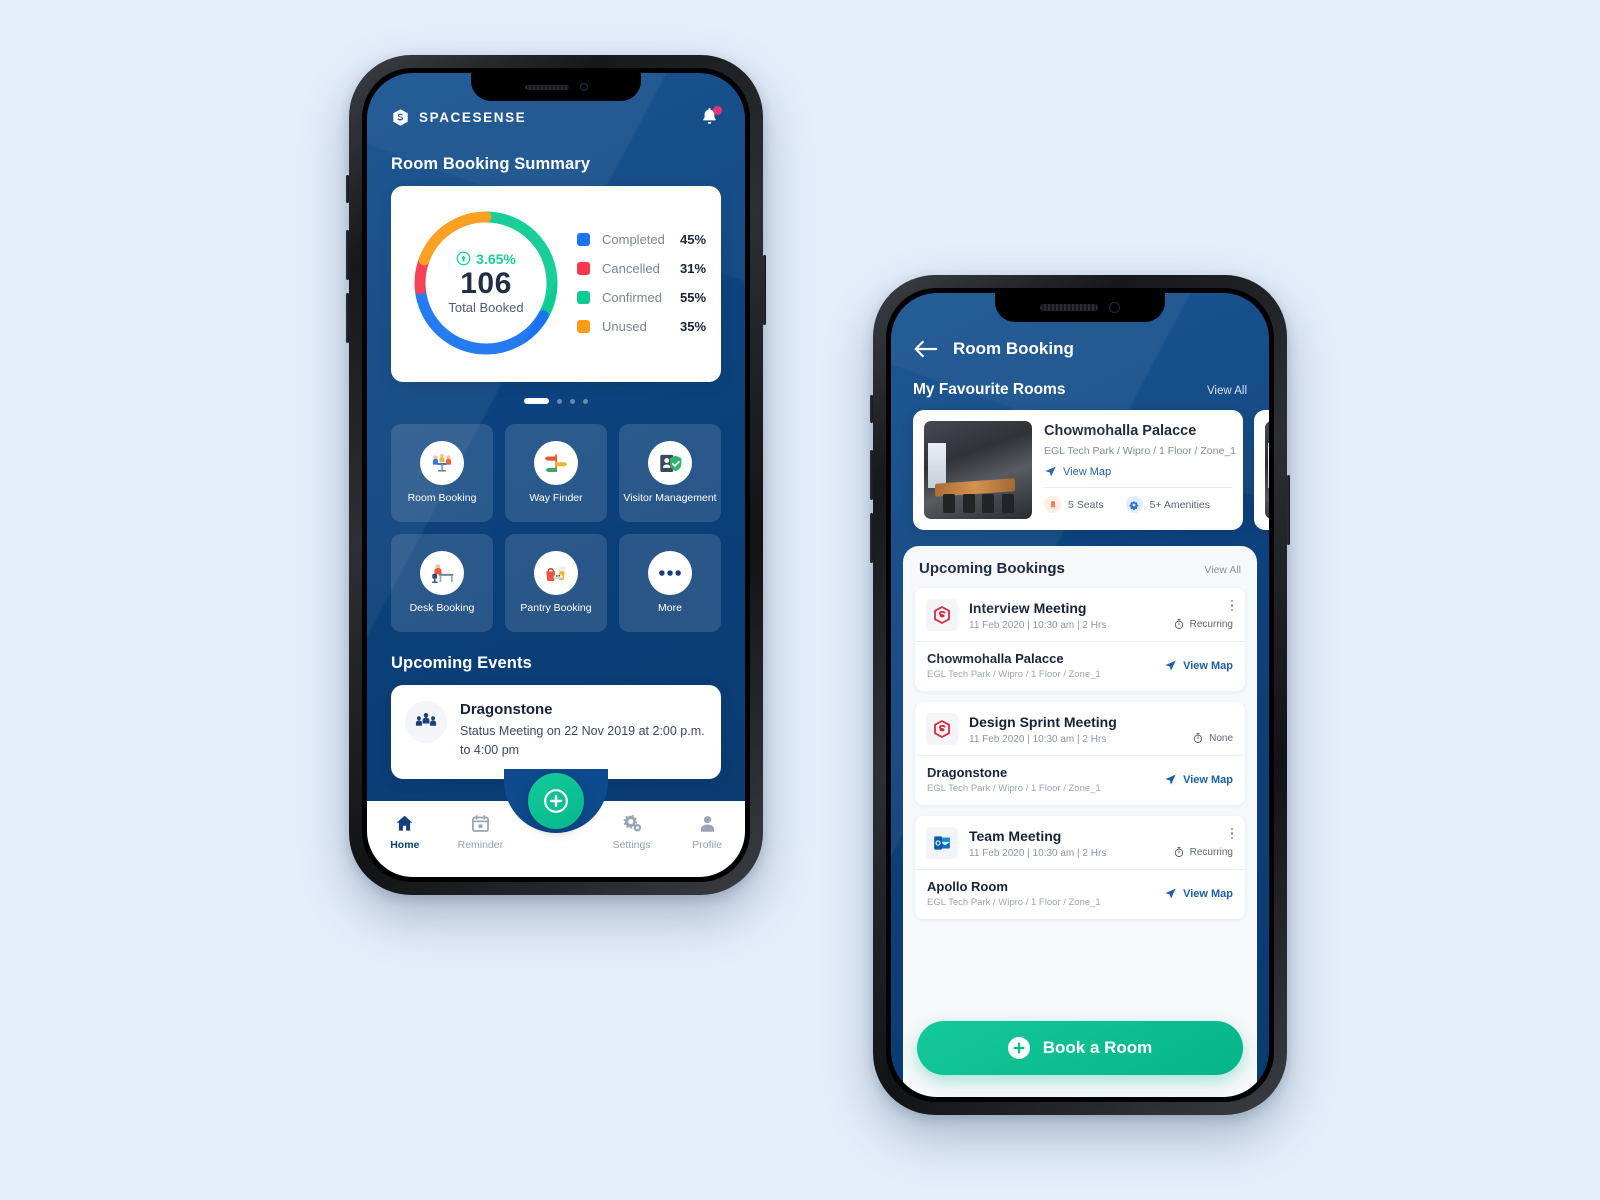 The width and height of the screenshot is (1600, 1200). What do you see at coordinates (1138, 471) in the screenshot?
I see `room-view-map-link: View Map` at bounding box center [1138, 471].